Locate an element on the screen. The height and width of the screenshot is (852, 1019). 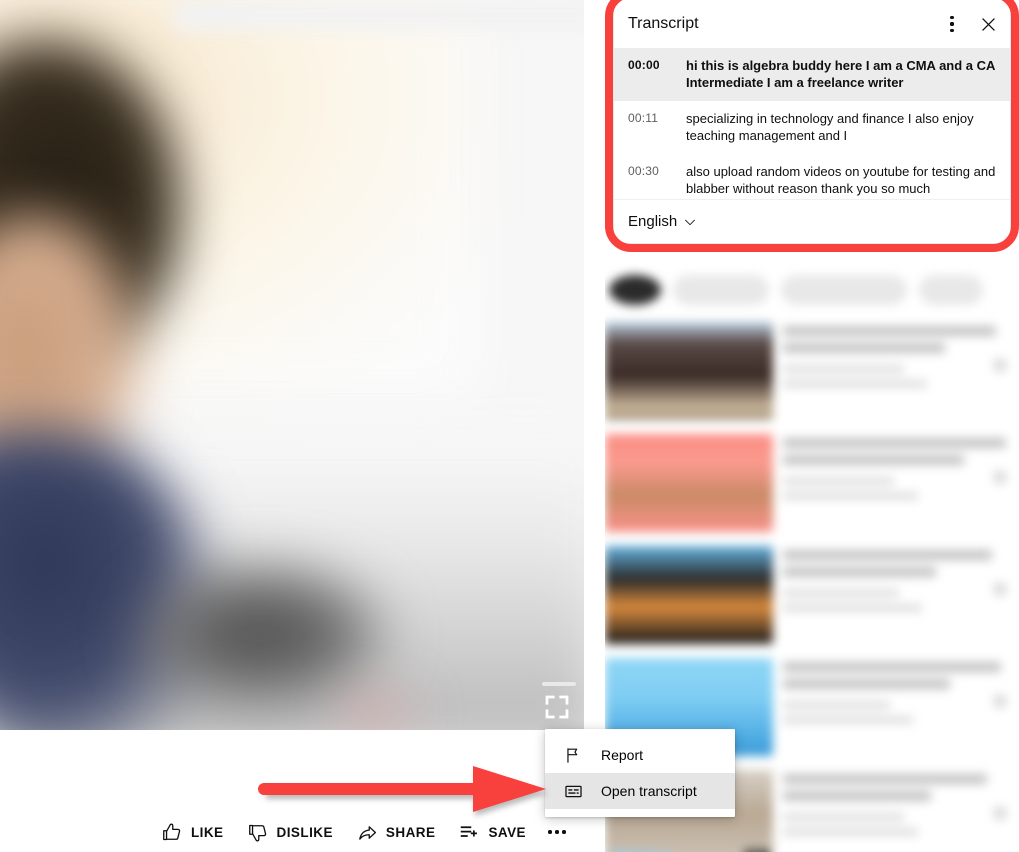
transcript-kebab-button is located at coordinates (952, 24).